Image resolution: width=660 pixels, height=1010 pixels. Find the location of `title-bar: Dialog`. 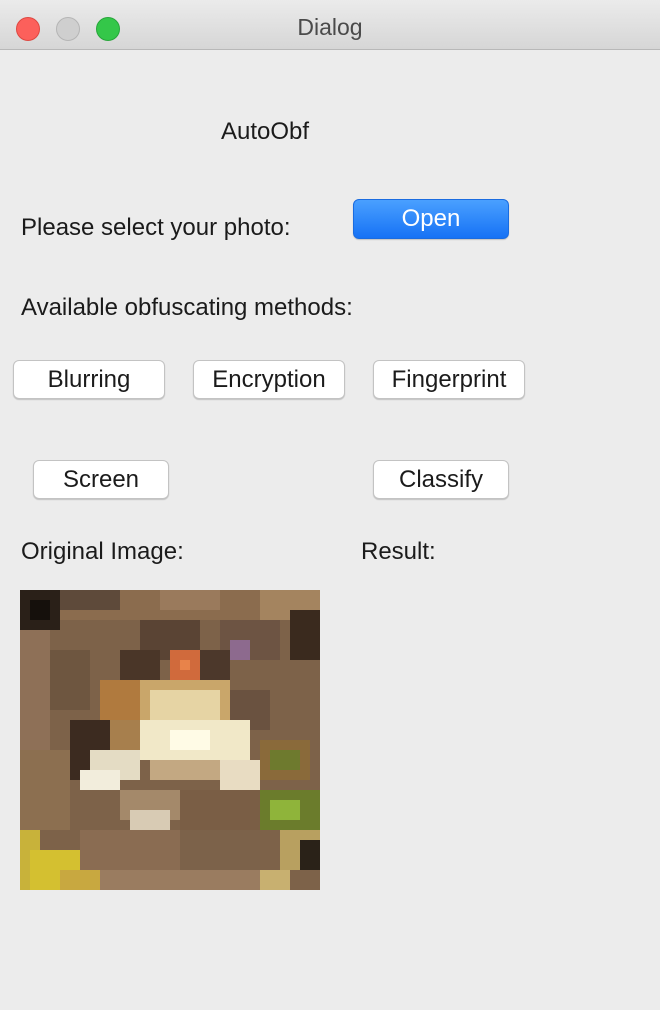

title-bar: Dialog is located at coordinates (330, 25).